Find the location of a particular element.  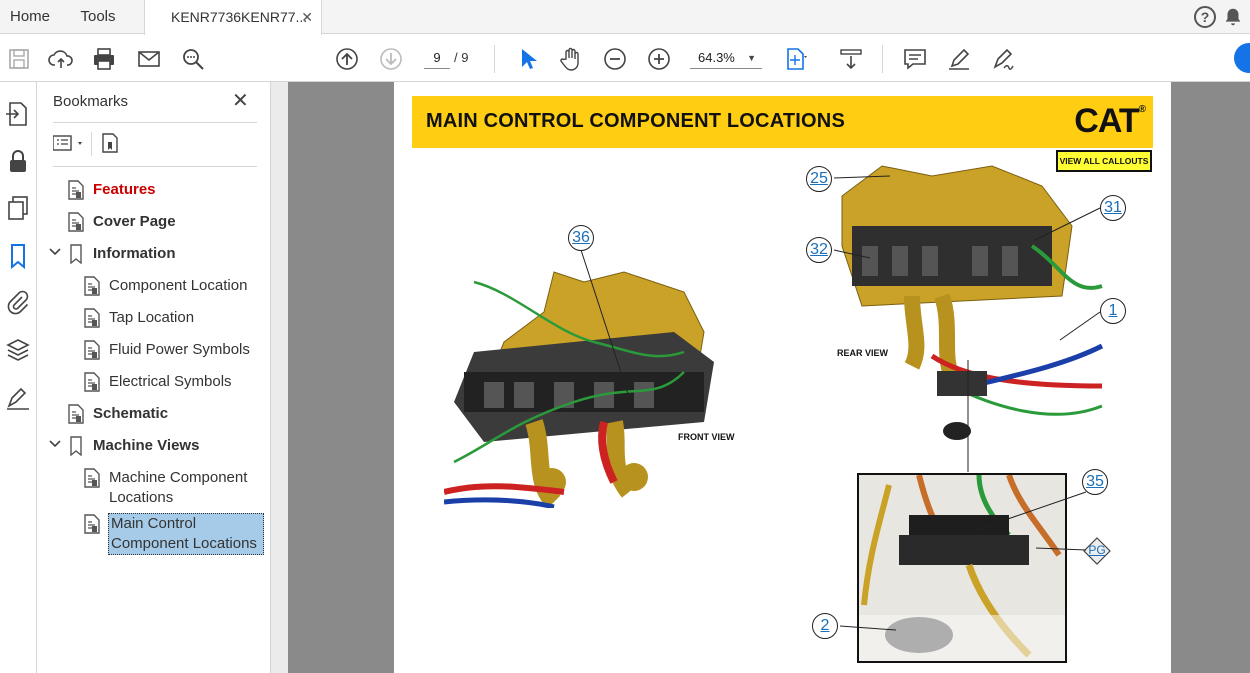

toolbar: 9 / 9 64.3% ▼ is located at coordinates (625, 58).